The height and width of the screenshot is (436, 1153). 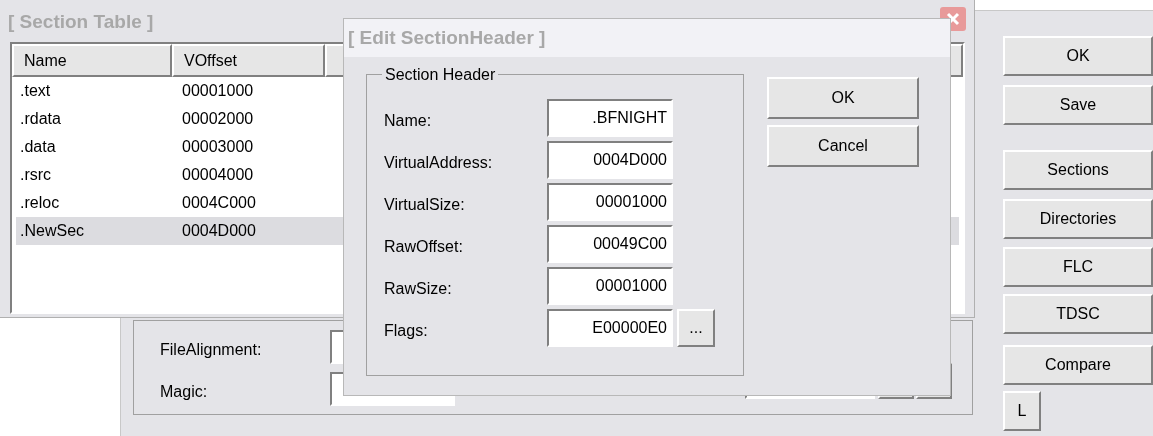 I want to click on table-cell-text: 00001000, so click(x=217, y=91).